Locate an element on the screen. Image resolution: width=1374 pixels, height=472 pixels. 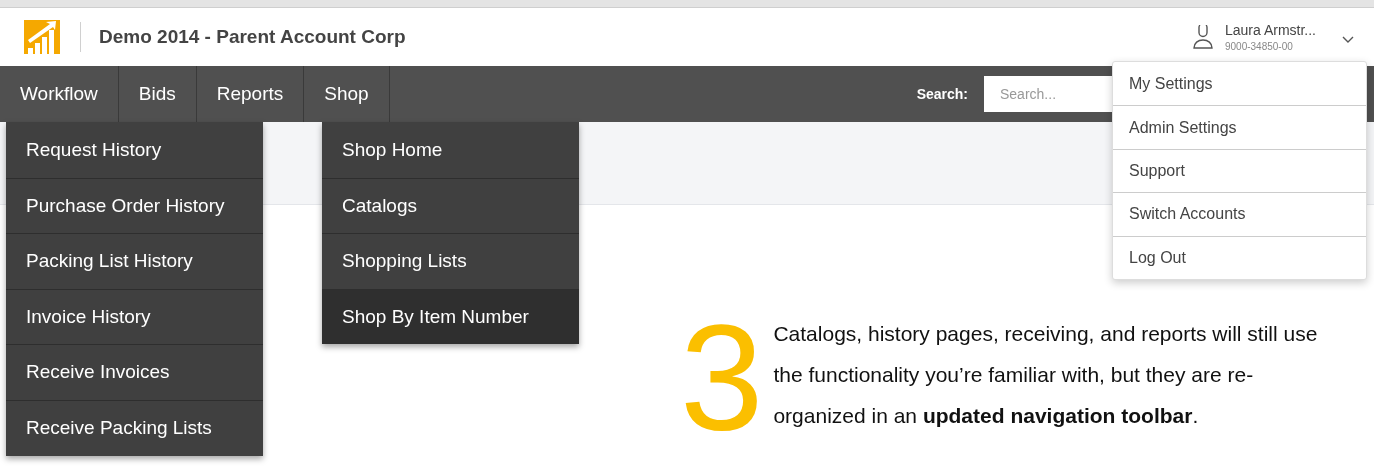
menu-item: Receive Packing Lists is located at coordinates (134, 427).